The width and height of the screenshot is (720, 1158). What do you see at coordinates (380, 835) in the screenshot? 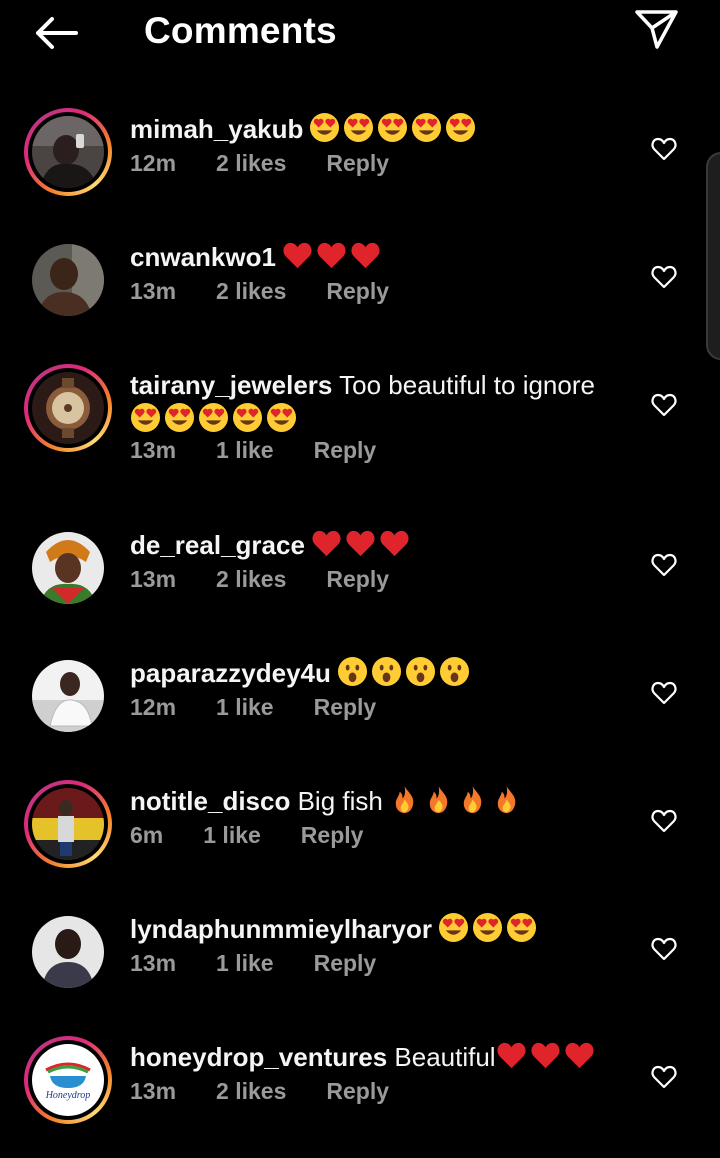
I see `comment-meta: 6m 1 like Reply` at bounding box center [380, 835].